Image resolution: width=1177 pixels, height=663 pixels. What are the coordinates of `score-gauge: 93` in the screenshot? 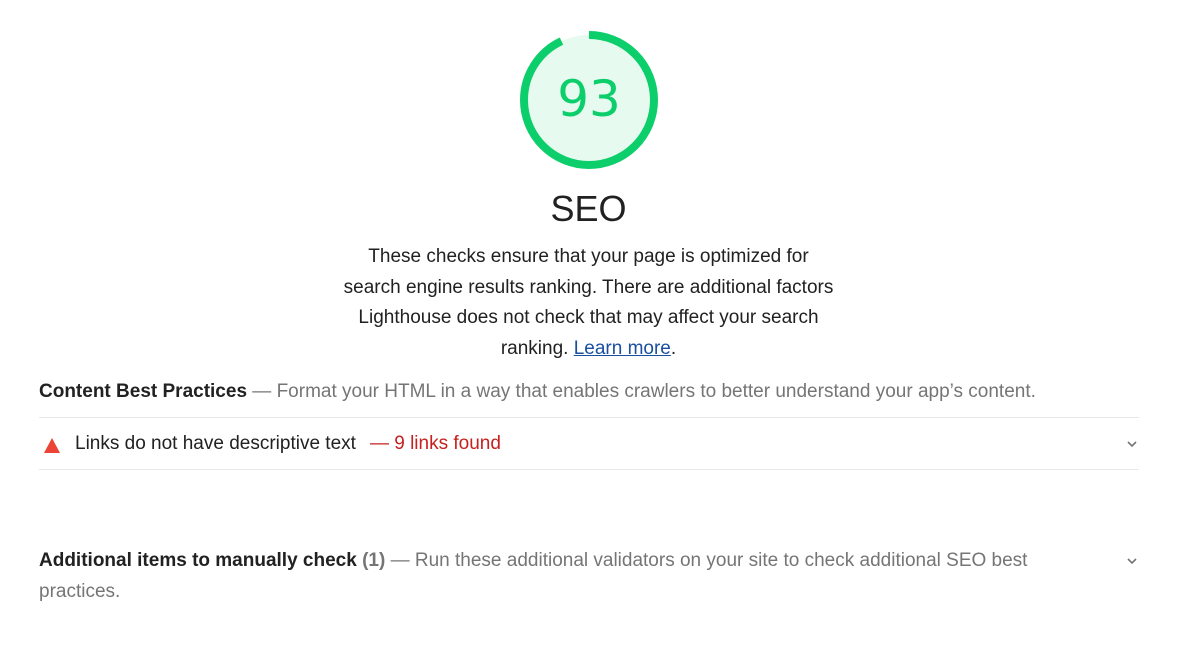 It's located at (589, 100).